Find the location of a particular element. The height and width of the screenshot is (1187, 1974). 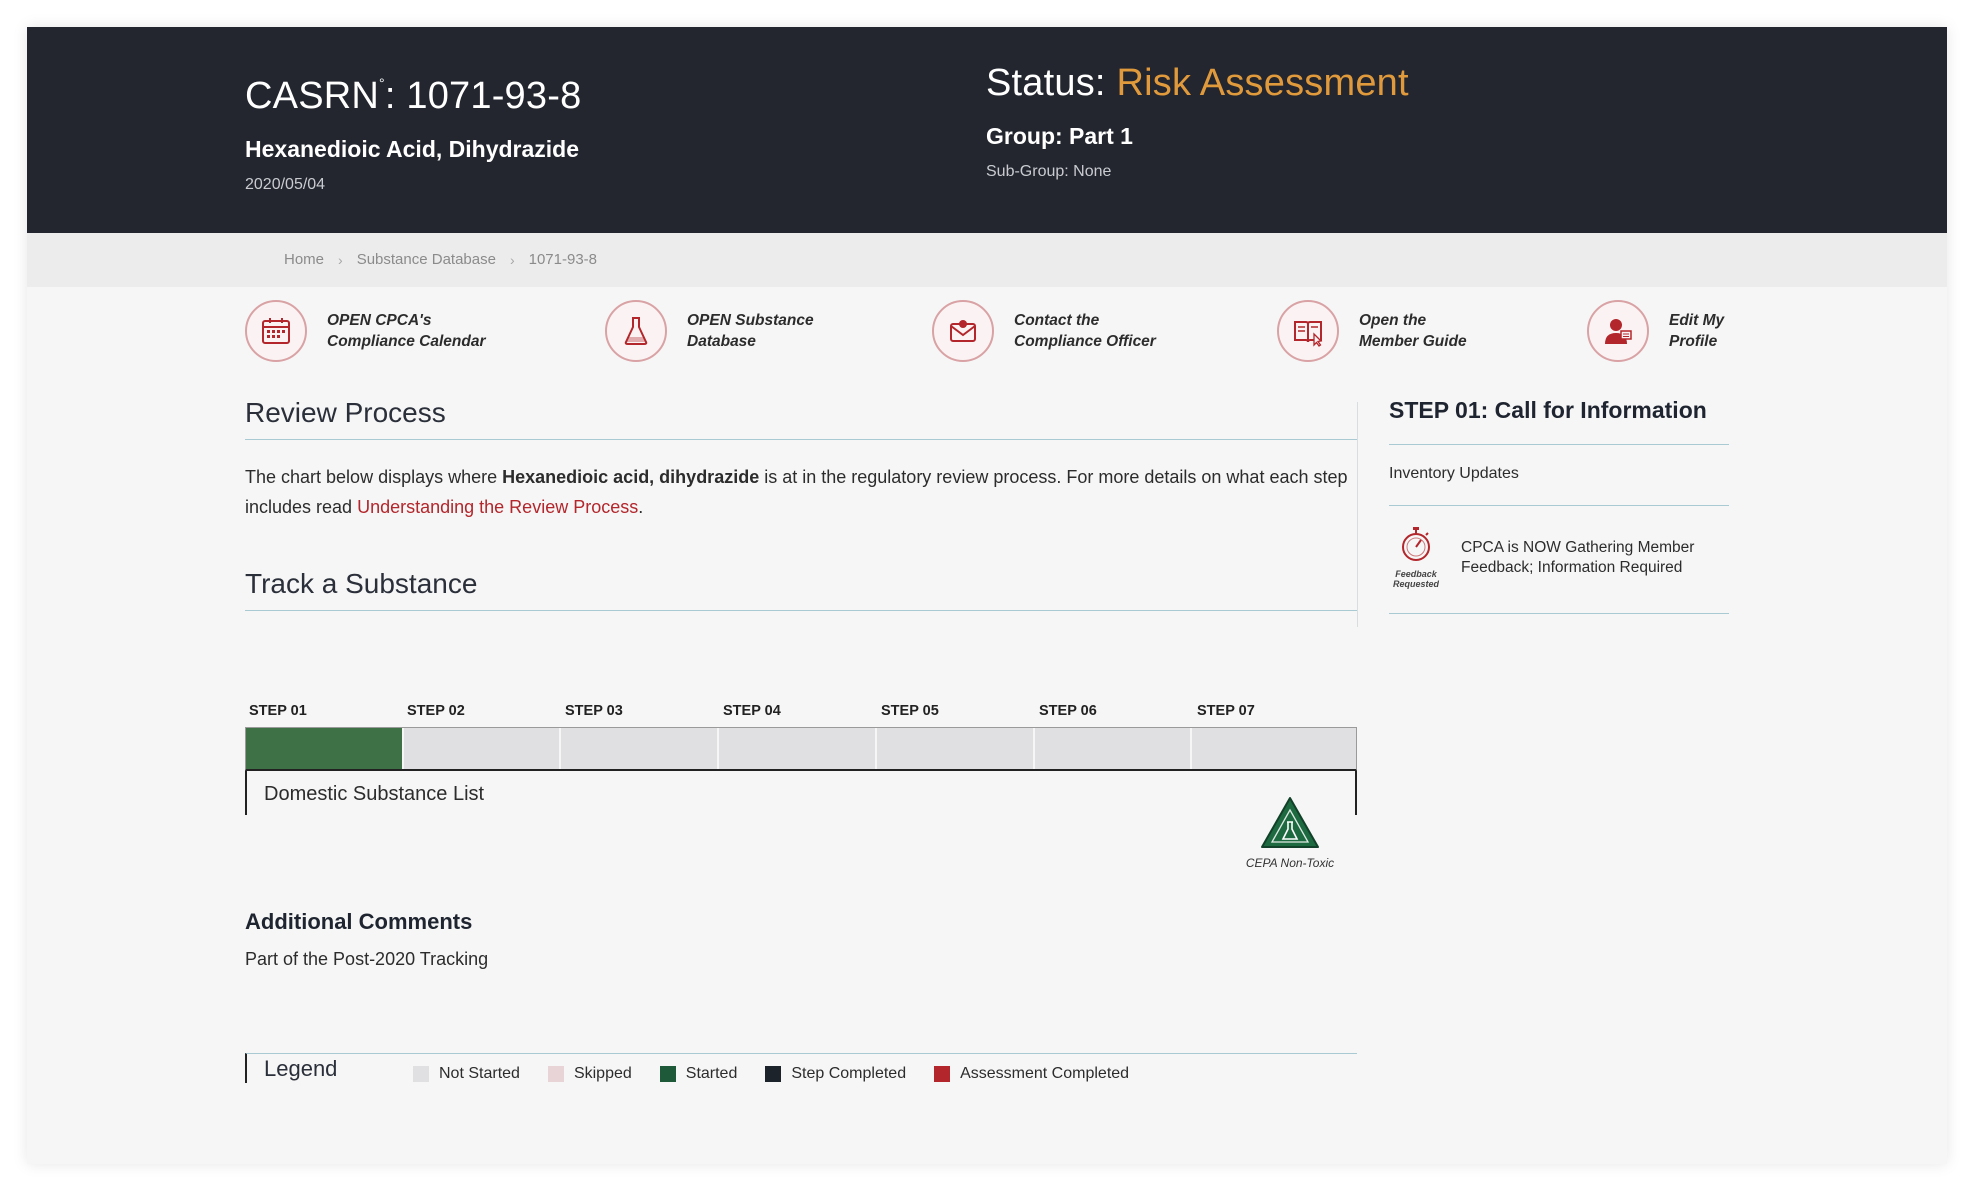

status-label: Status: is located at coordinates (1051, 83).